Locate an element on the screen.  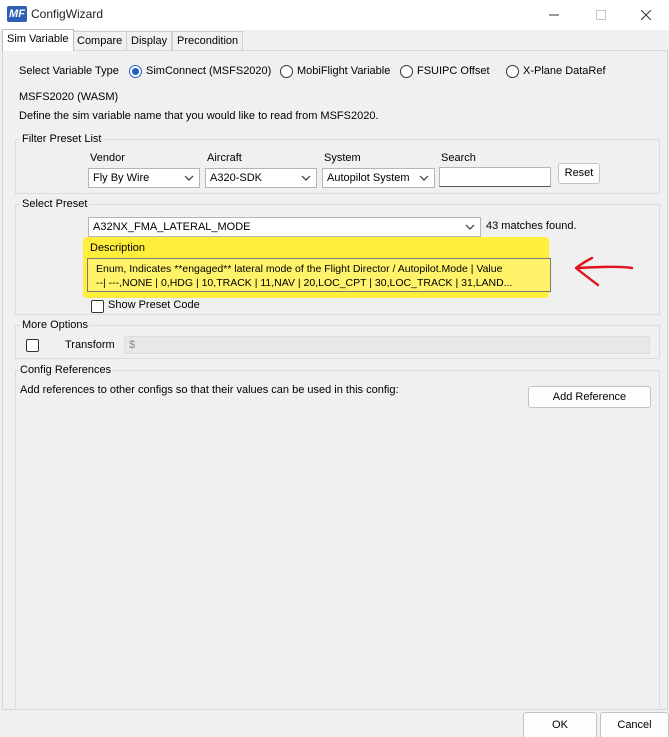
radio-xplane-dataref is located at coordinates (512, 71).